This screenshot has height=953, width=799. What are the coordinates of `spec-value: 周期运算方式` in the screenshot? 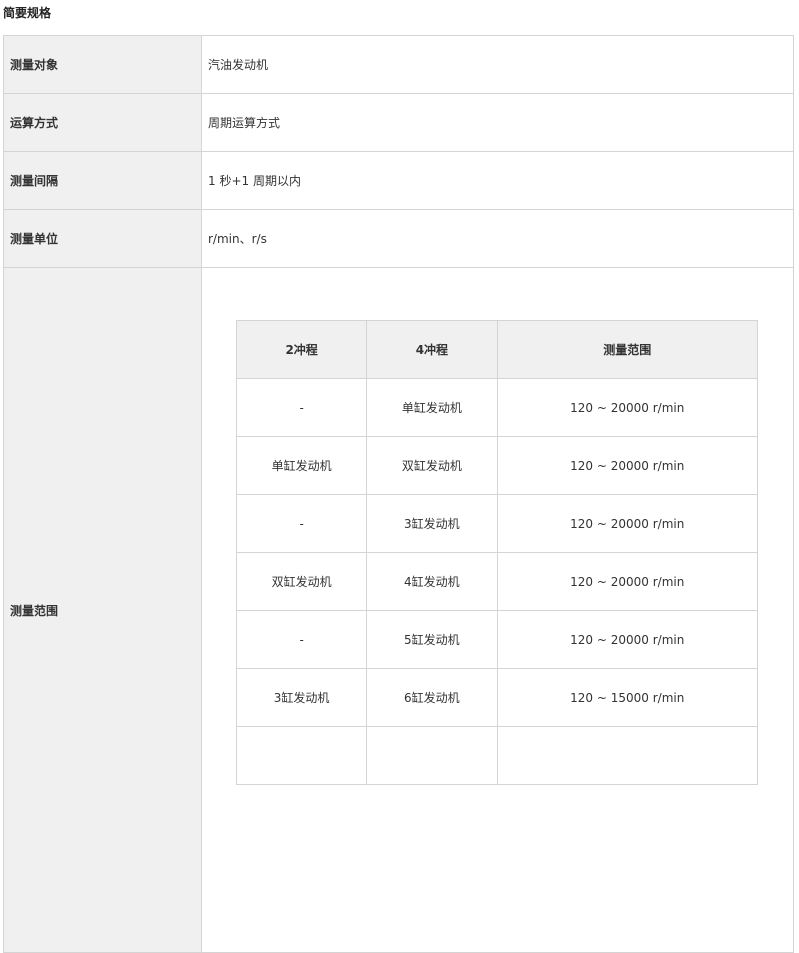 It's located at (497, 122).